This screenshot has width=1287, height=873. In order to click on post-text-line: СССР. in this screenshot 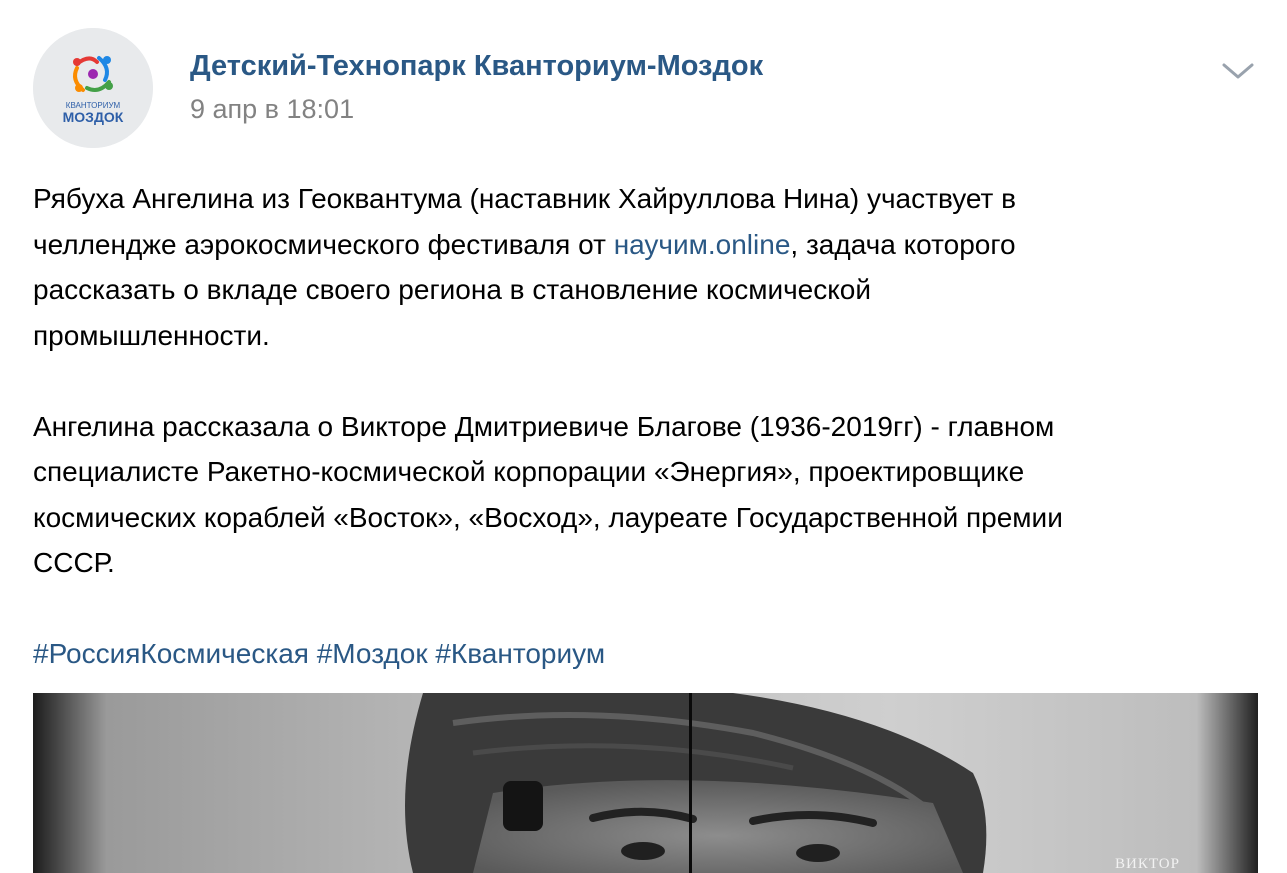, I will do `click(74, 562)`.